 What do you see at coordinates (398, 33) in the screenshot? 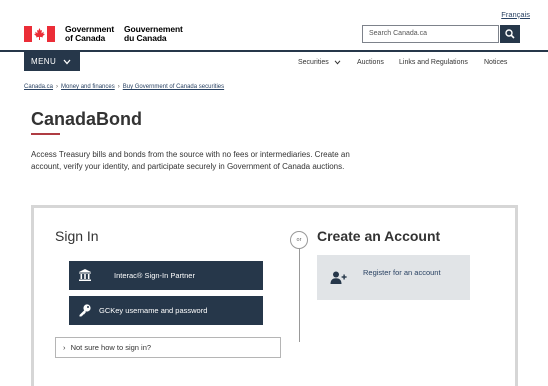
I see `search-placeholder: Search Canada.ca` at bounding box center [398, 33].